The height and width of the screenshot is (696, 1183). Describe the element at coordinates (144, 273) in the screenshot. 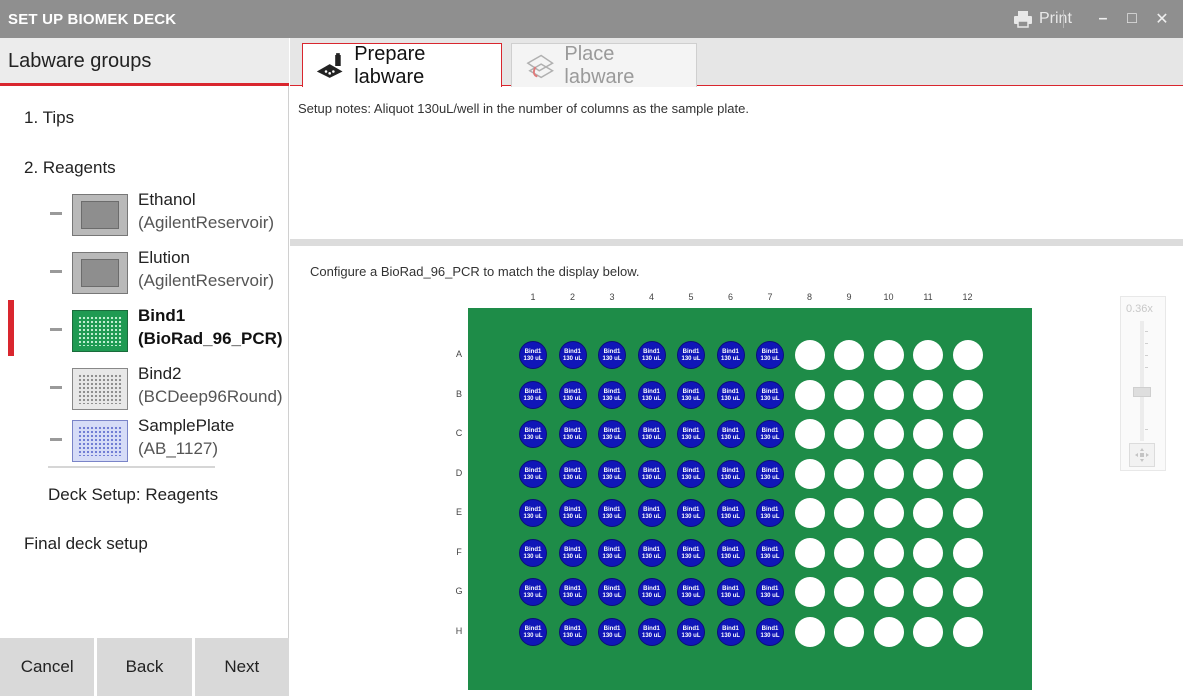

I see `sidebar-item-elution: Elution (AgilentReservoir)` at that location.